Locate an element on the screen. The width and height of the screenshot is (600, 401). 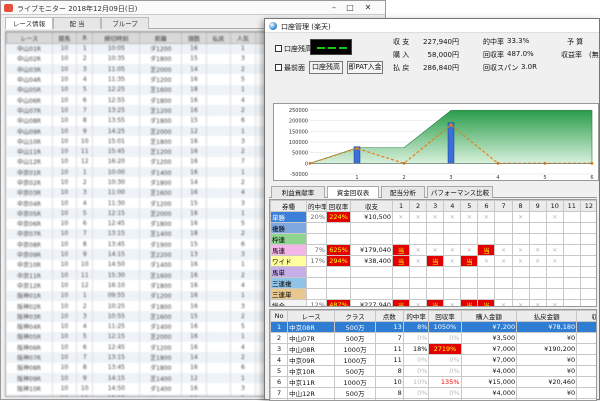
tab-performance-compare: パフォーマンス比較 is located at coordinates (460, 192).